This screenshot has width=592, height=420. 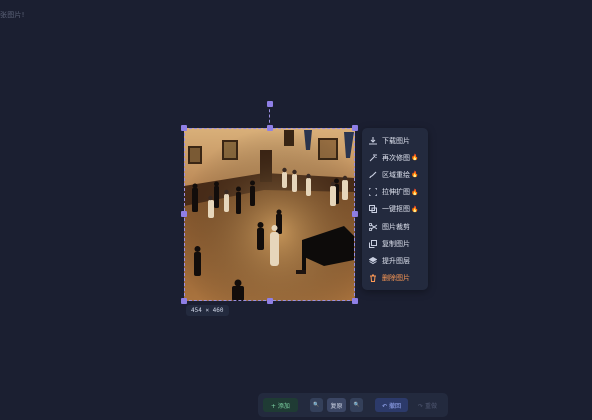 I want to click on menu-item-cutout: 一键抠图 🔥, so click(x=395, y=209).